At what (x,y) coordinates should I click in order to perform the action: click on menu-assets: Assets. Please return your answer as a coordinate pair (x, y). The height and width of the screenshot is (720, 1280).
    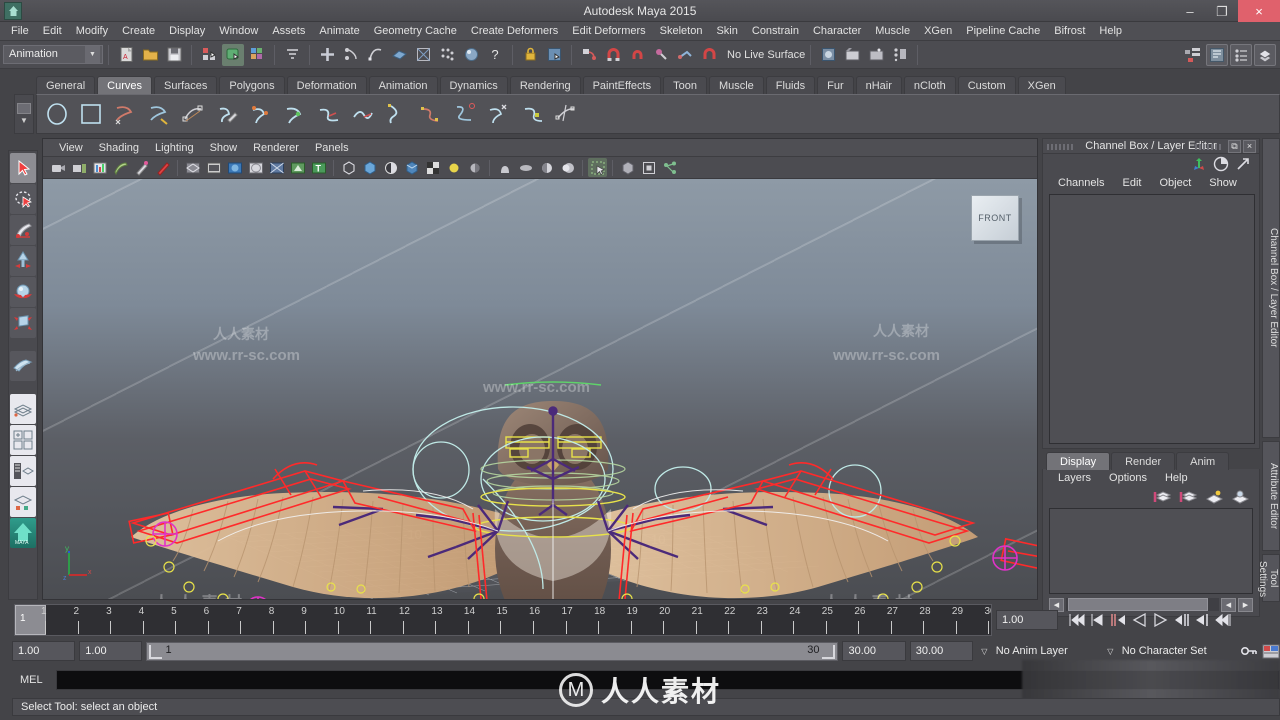
    Looking at the image, I should click on (288, 31).